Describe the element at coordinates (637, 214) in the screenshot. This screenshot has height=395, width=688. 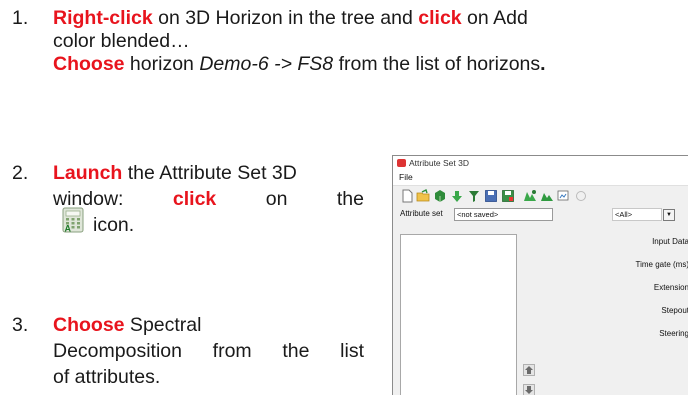
I see `attribute-filter-select: <All>` at that location.